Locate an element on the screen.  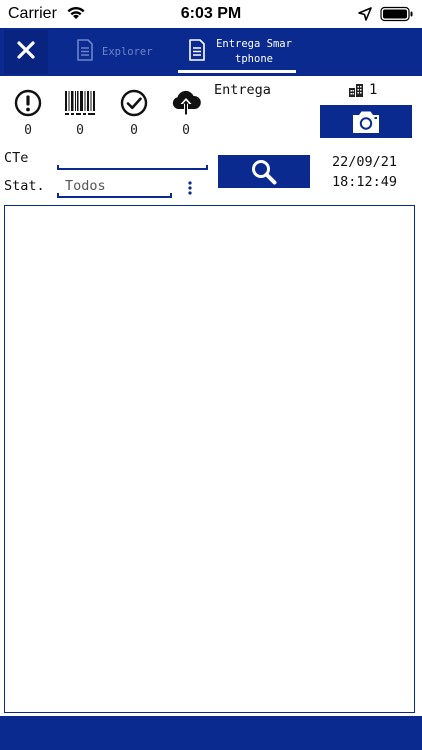
tab-bar: Explorer Entrega Smartphone is located at coordinates (211, 52).